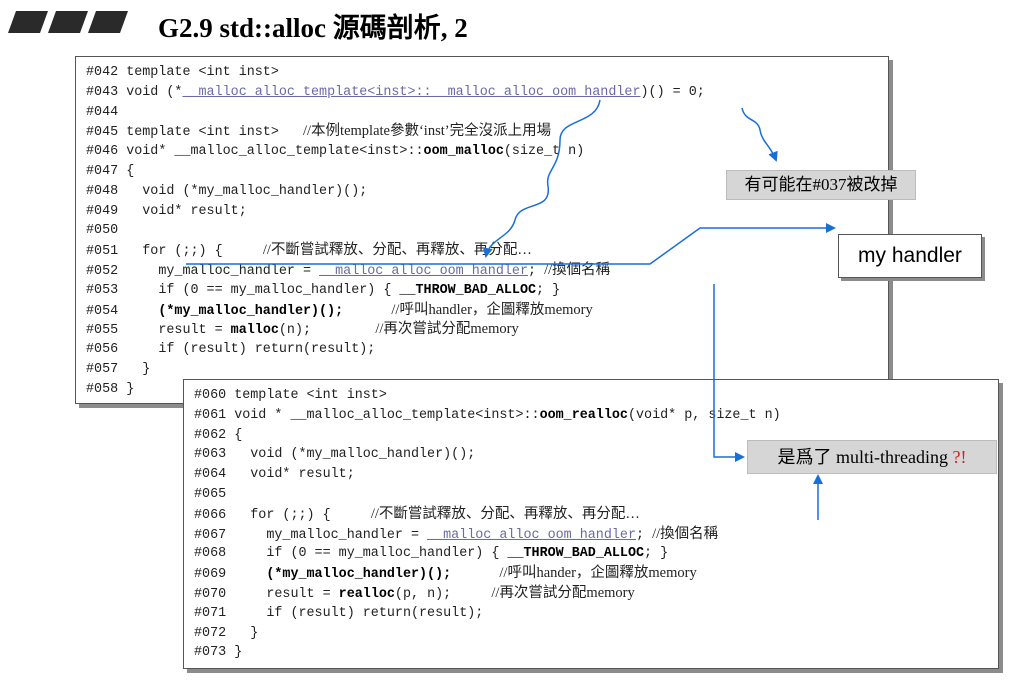  What do you see at coordinates (487, 455) in the screenshot?
I see `code-line: #063 void (*my_malloc_handler)();` at bounding box center [487, 455].